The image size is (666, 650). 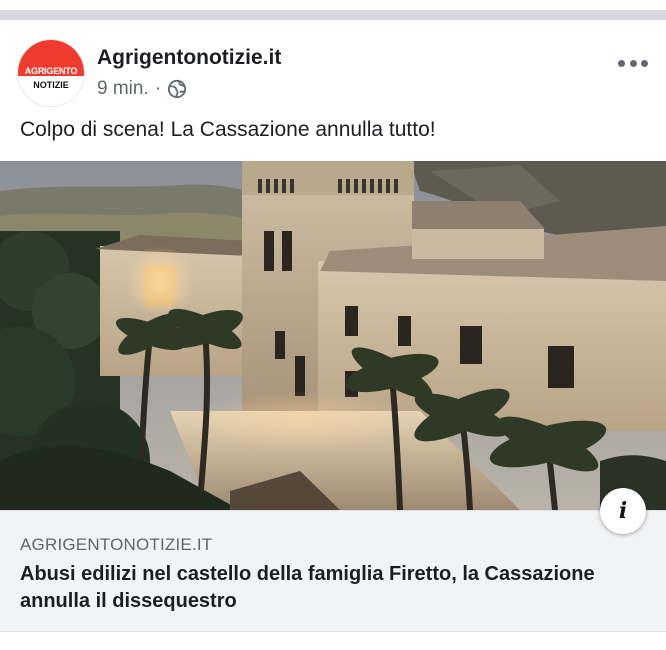 What do you see at coordinates (333, 15) in the screenshot?
I see `feed-divider` at bounding box center [333, 15].